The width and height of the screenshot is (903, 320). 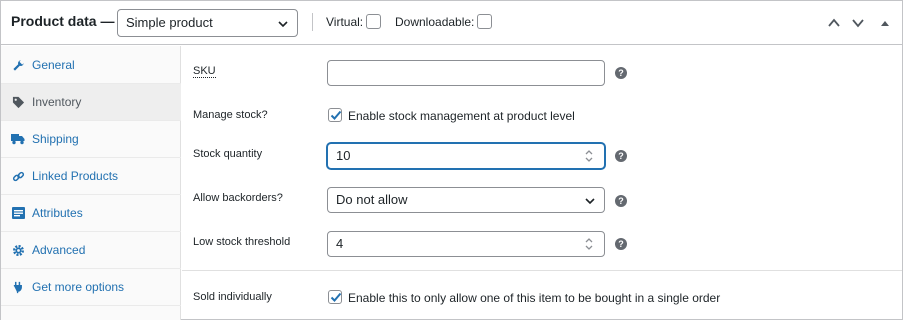 What do you see at coordinates (57, 102) in the screenshot?
I see `tab-label: Inventory` at bounding box center [57, 102].